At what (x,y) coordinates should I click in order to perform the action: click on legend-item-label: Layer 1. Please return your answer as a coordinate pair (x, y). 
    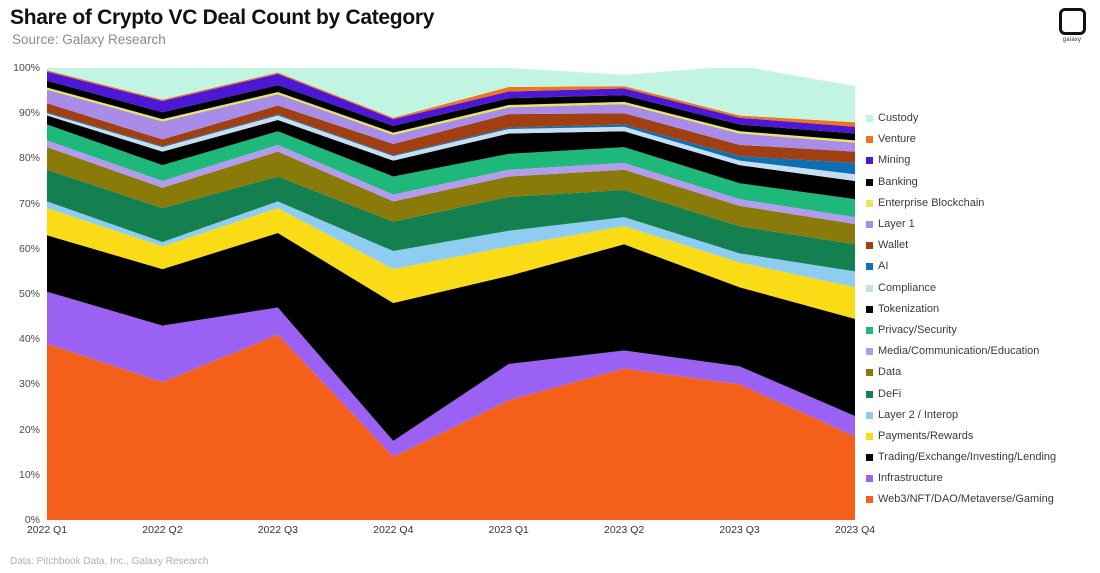
    Looking at the image, I should click on (896, 224).